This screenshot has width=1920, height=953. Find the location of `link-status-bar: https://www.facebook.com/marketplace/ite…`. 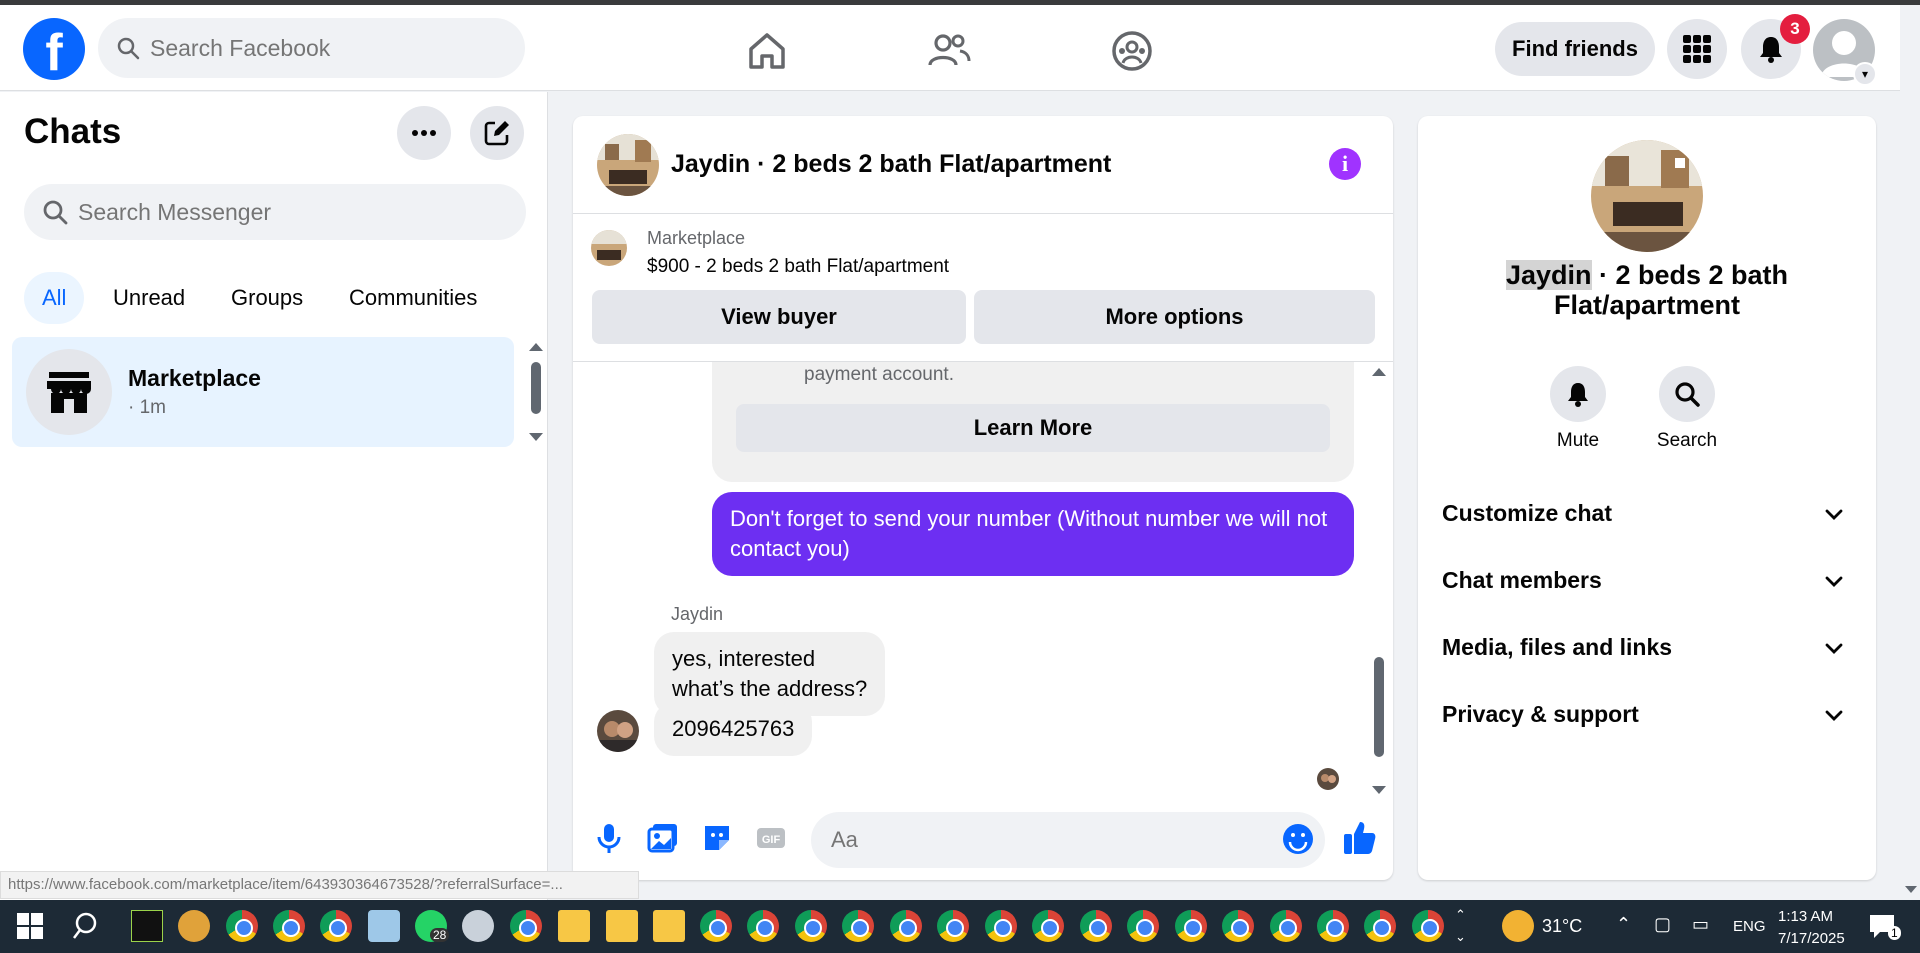

link-status-bar: https://www.facebook.com/marketplace/ite… is located at coordinates (319, 885).